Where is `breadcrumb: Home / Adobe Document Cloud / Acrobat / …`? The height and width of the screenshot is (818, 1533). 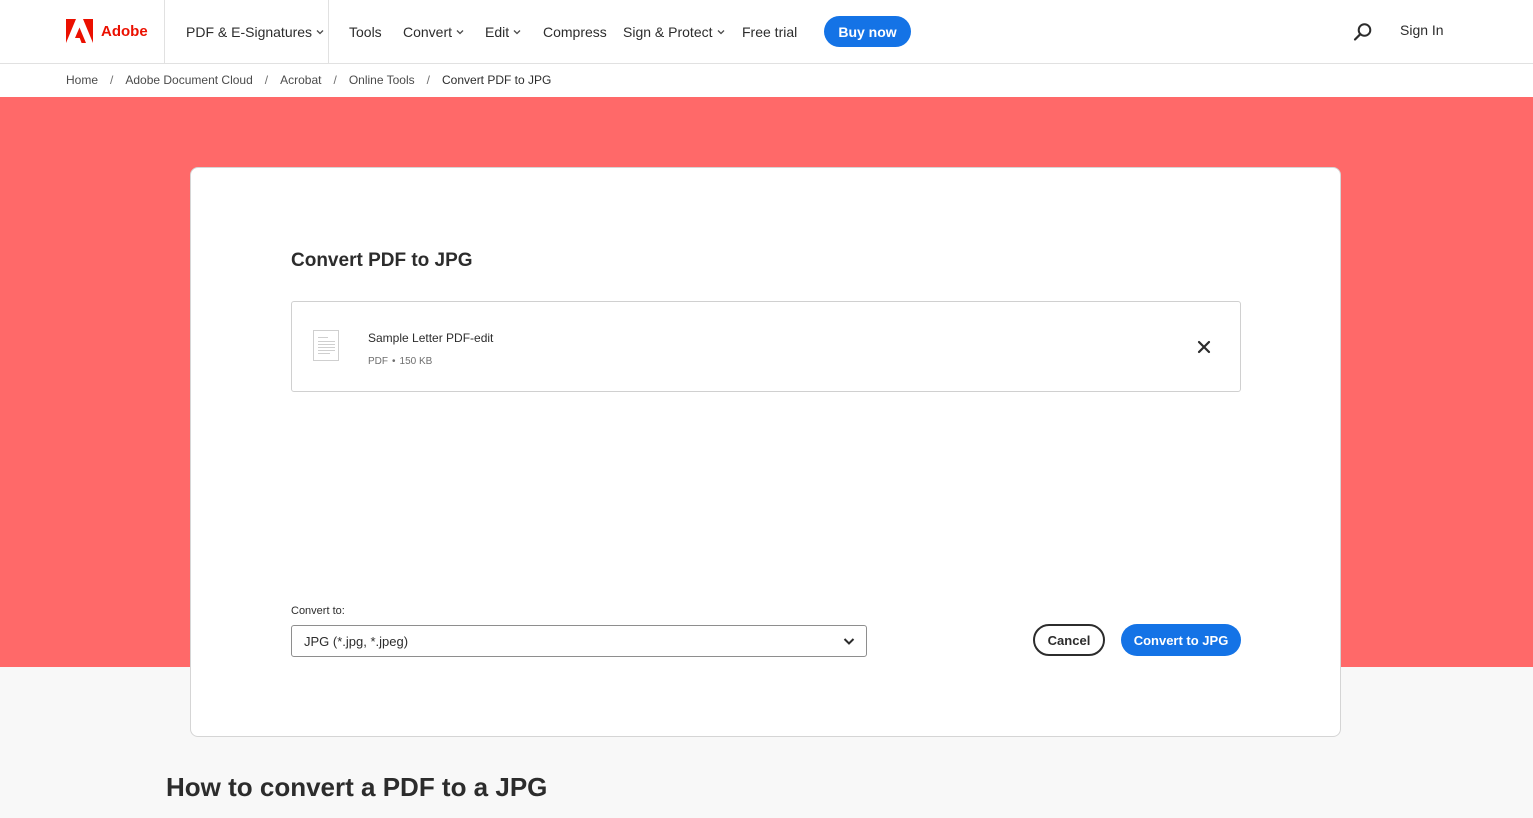 breadcrumb: Home / Adobe Document Cloud / Acrobat / … is located at coordinates (766, 80).